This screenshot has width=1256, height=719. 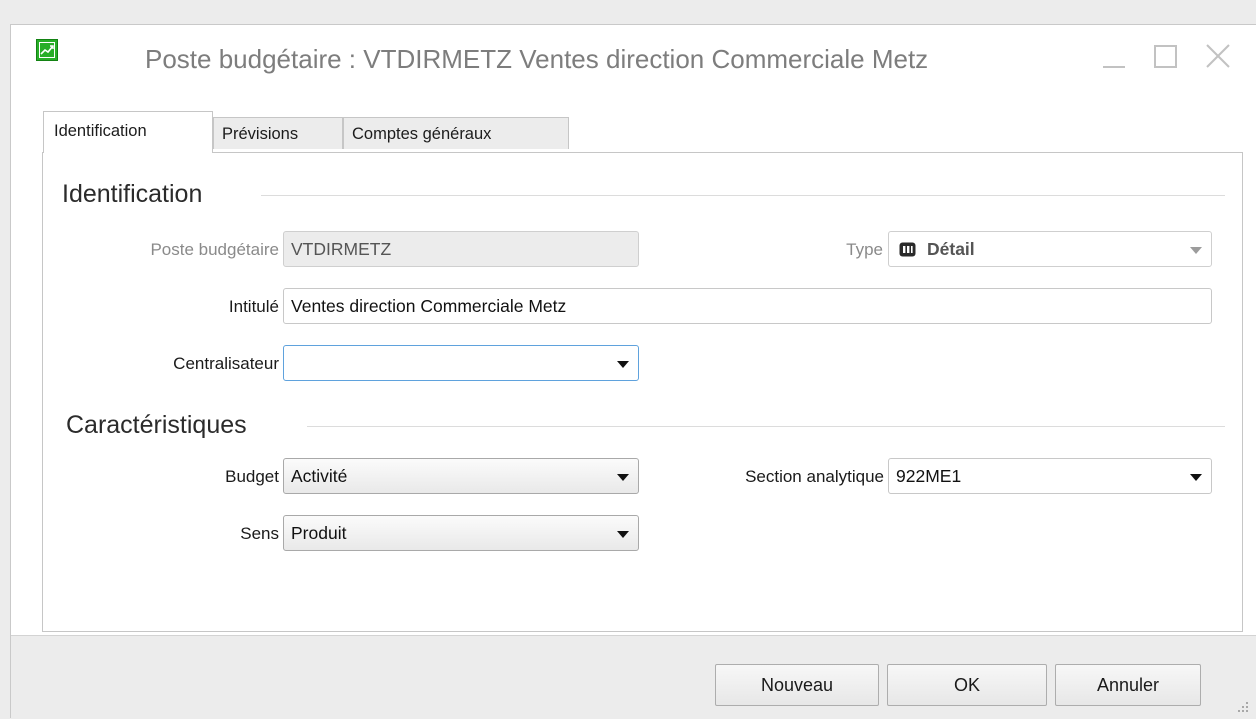 I want to click on poste-budgetaire-field: VTDIRMETZ, so click(x=461, y=249).